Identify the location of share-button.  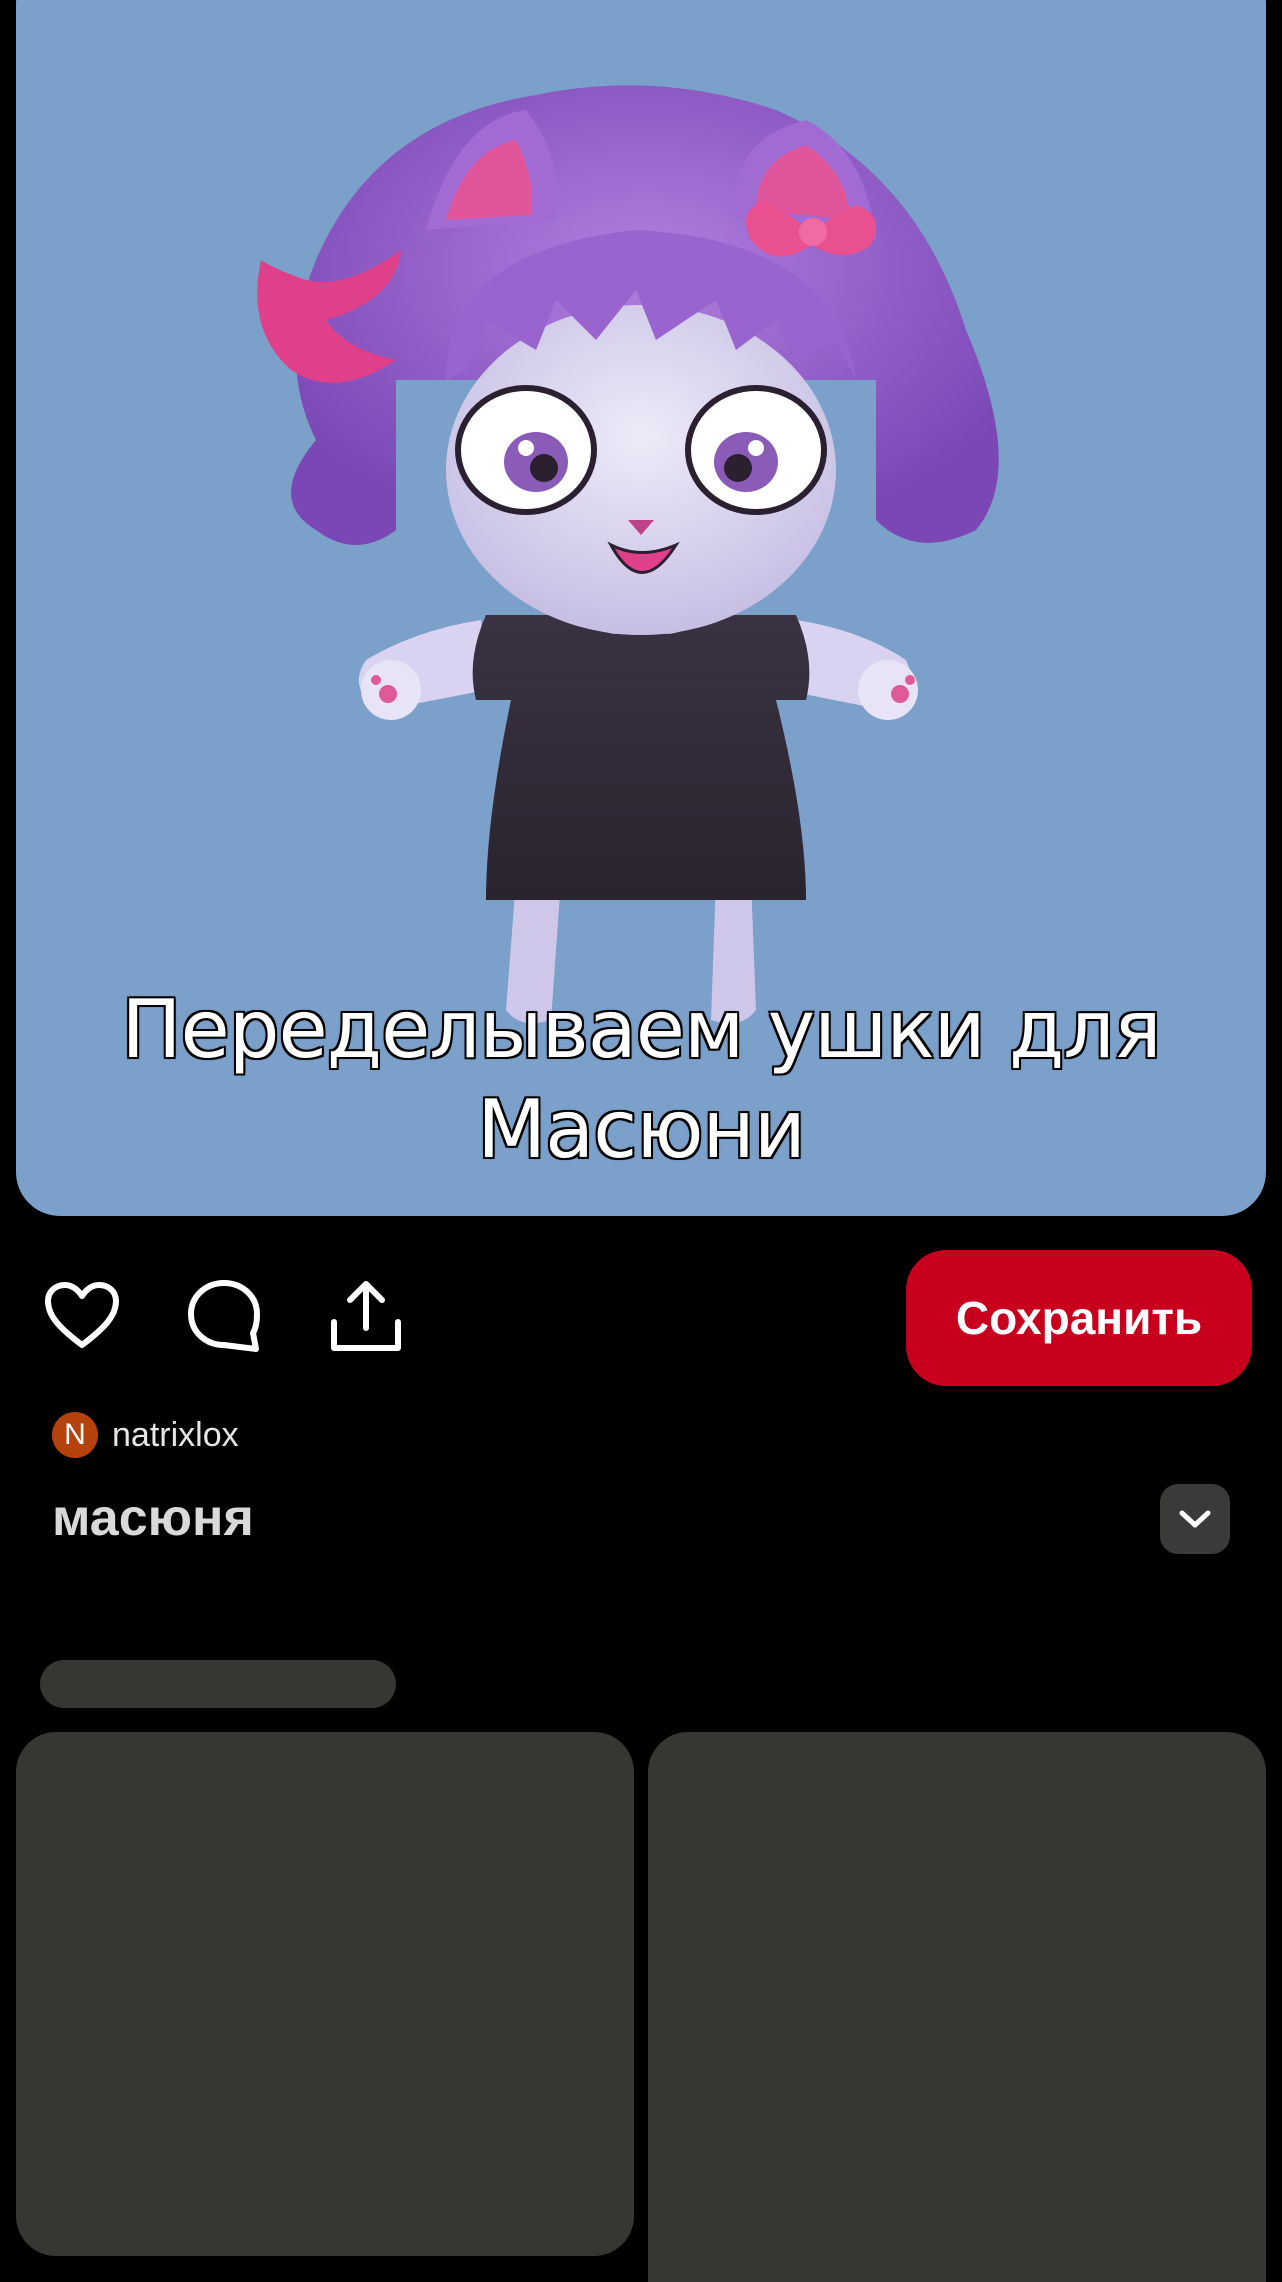
(366, 1316).